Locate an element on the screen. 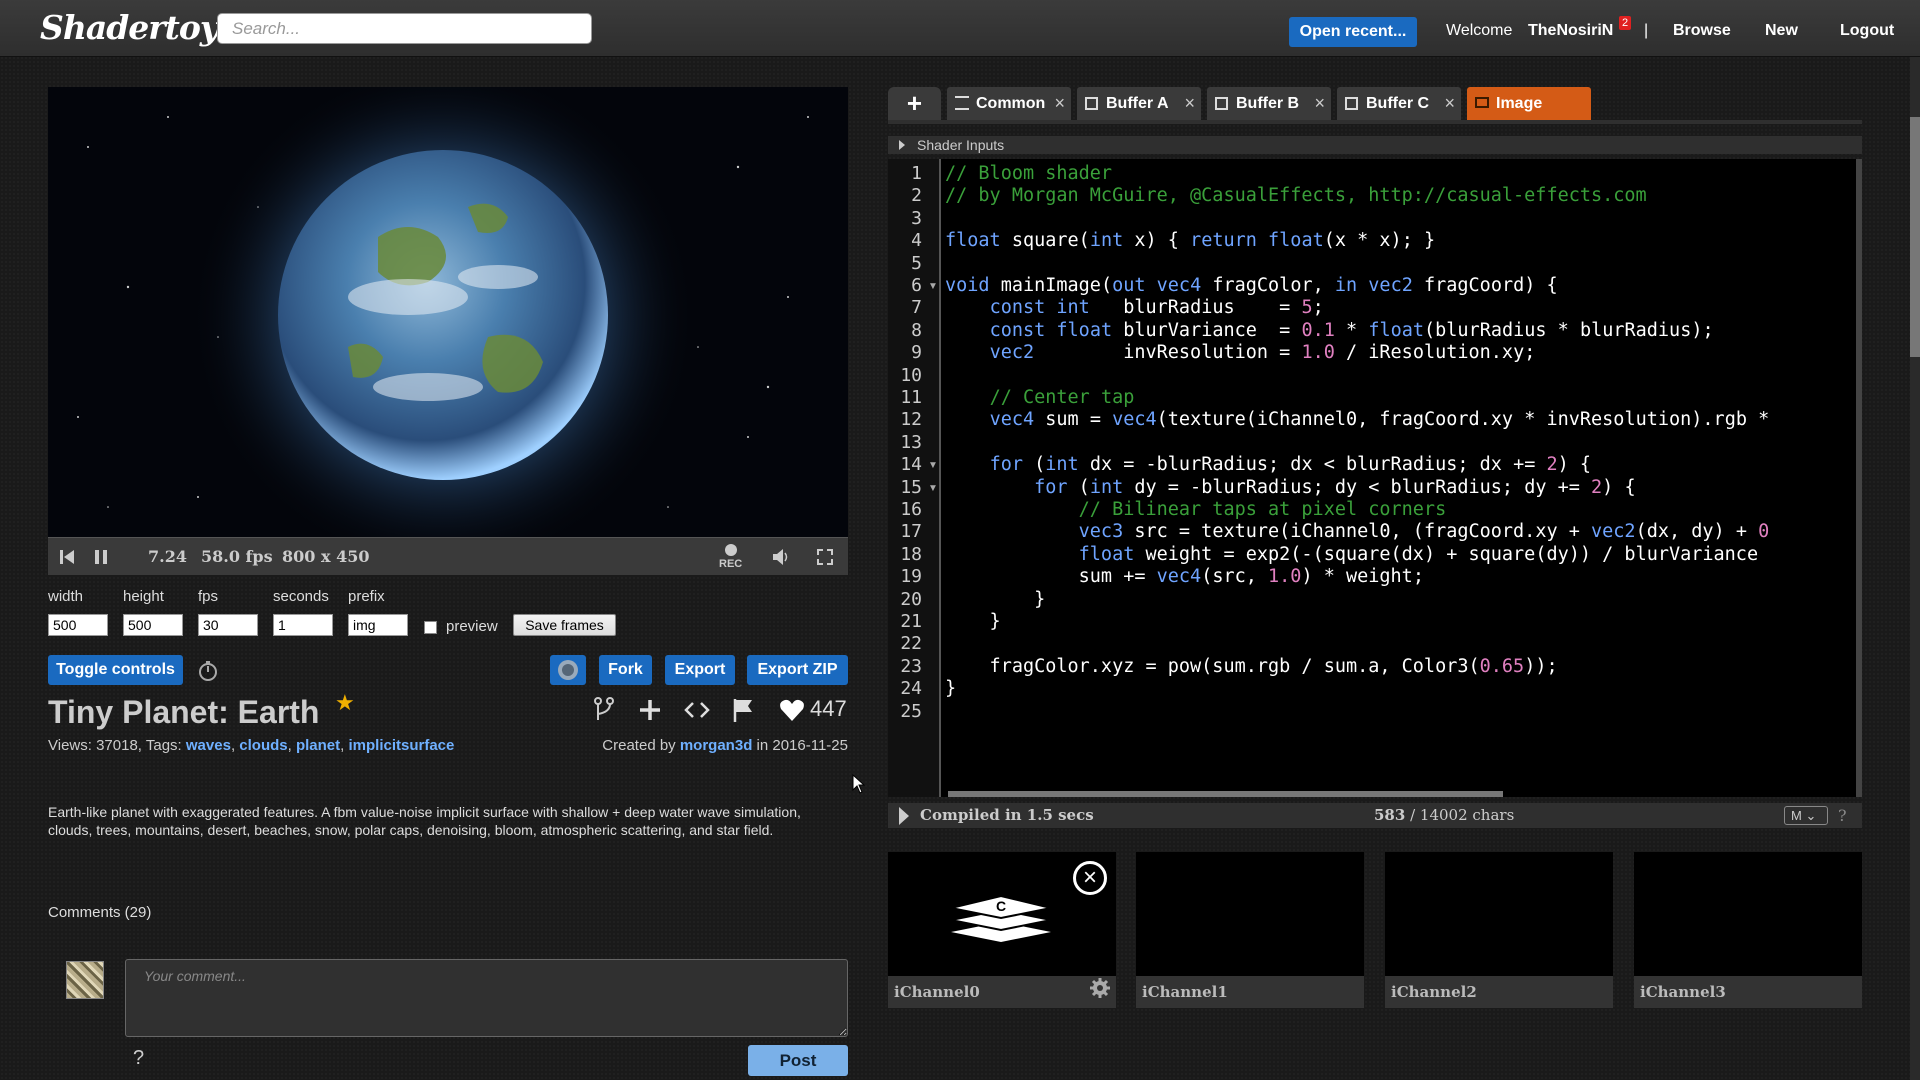  channel-slot-0: C × iChannel0 is located at coordinates (1002, 930).